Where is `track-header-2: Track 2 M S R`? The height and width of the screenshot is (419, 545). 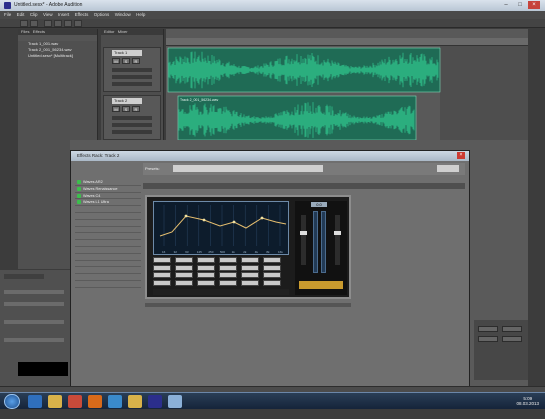 track-header-2: Track 2 M S R is located at coordinates (132, 117).